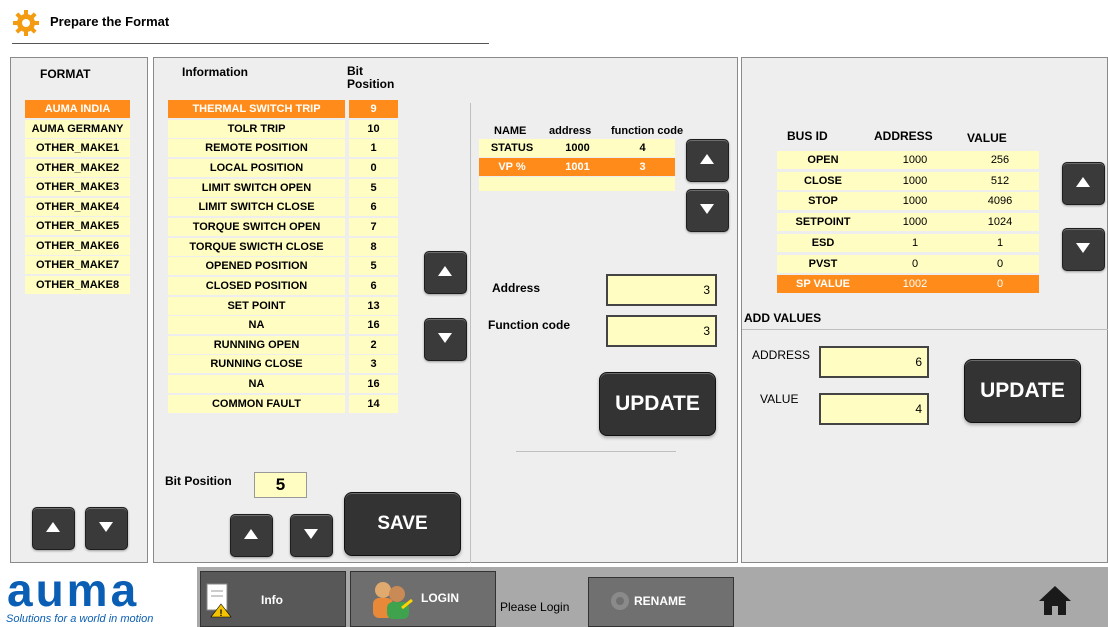  What do you see at coordinates (915, 284) in the screenshot?
I see `bus-address-cell: 1002` at bounding box center [915, 284].